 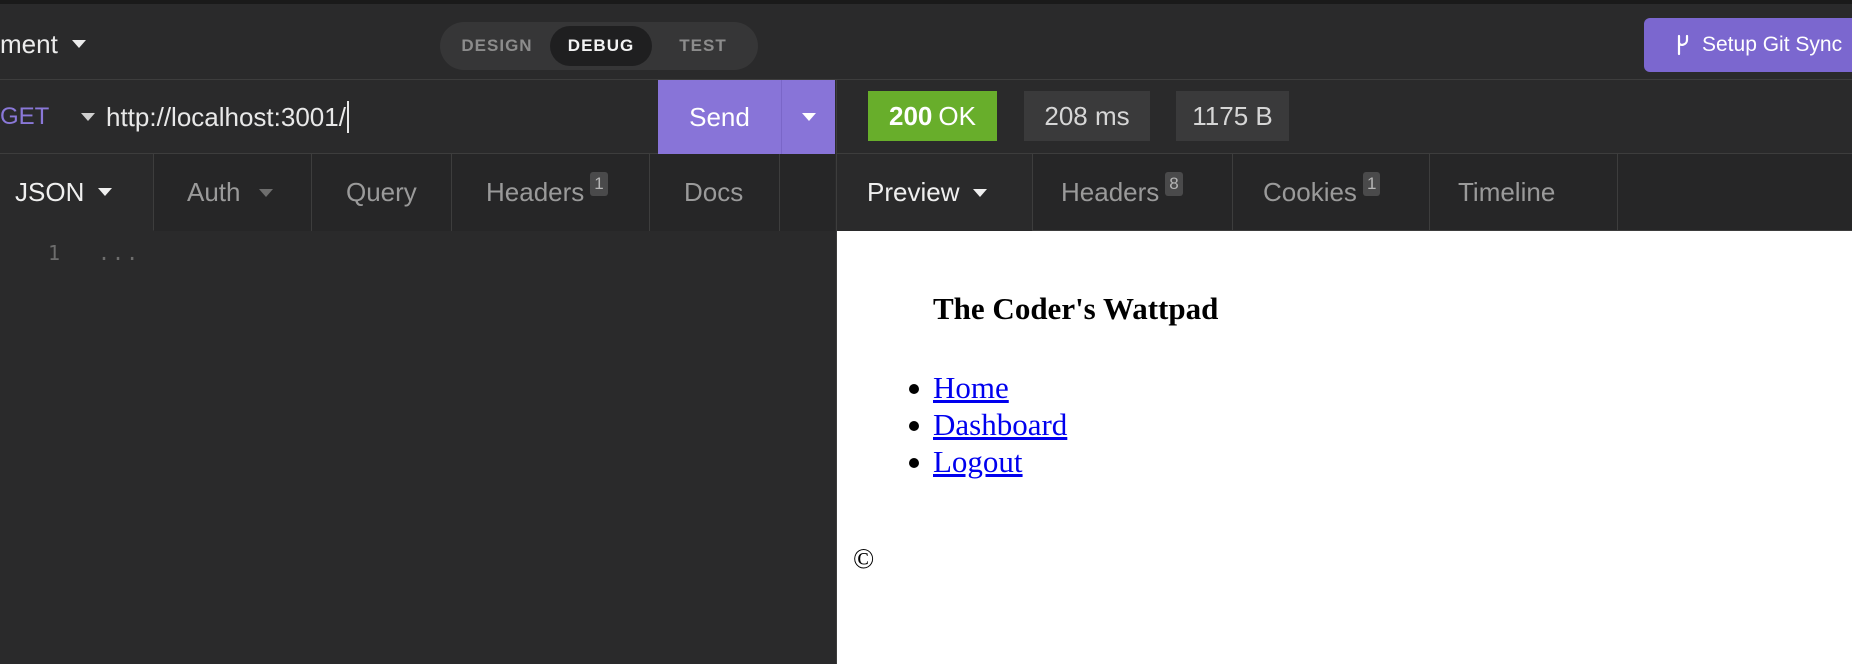 I want to click on send-button: Send, so click(x=719, y=117).